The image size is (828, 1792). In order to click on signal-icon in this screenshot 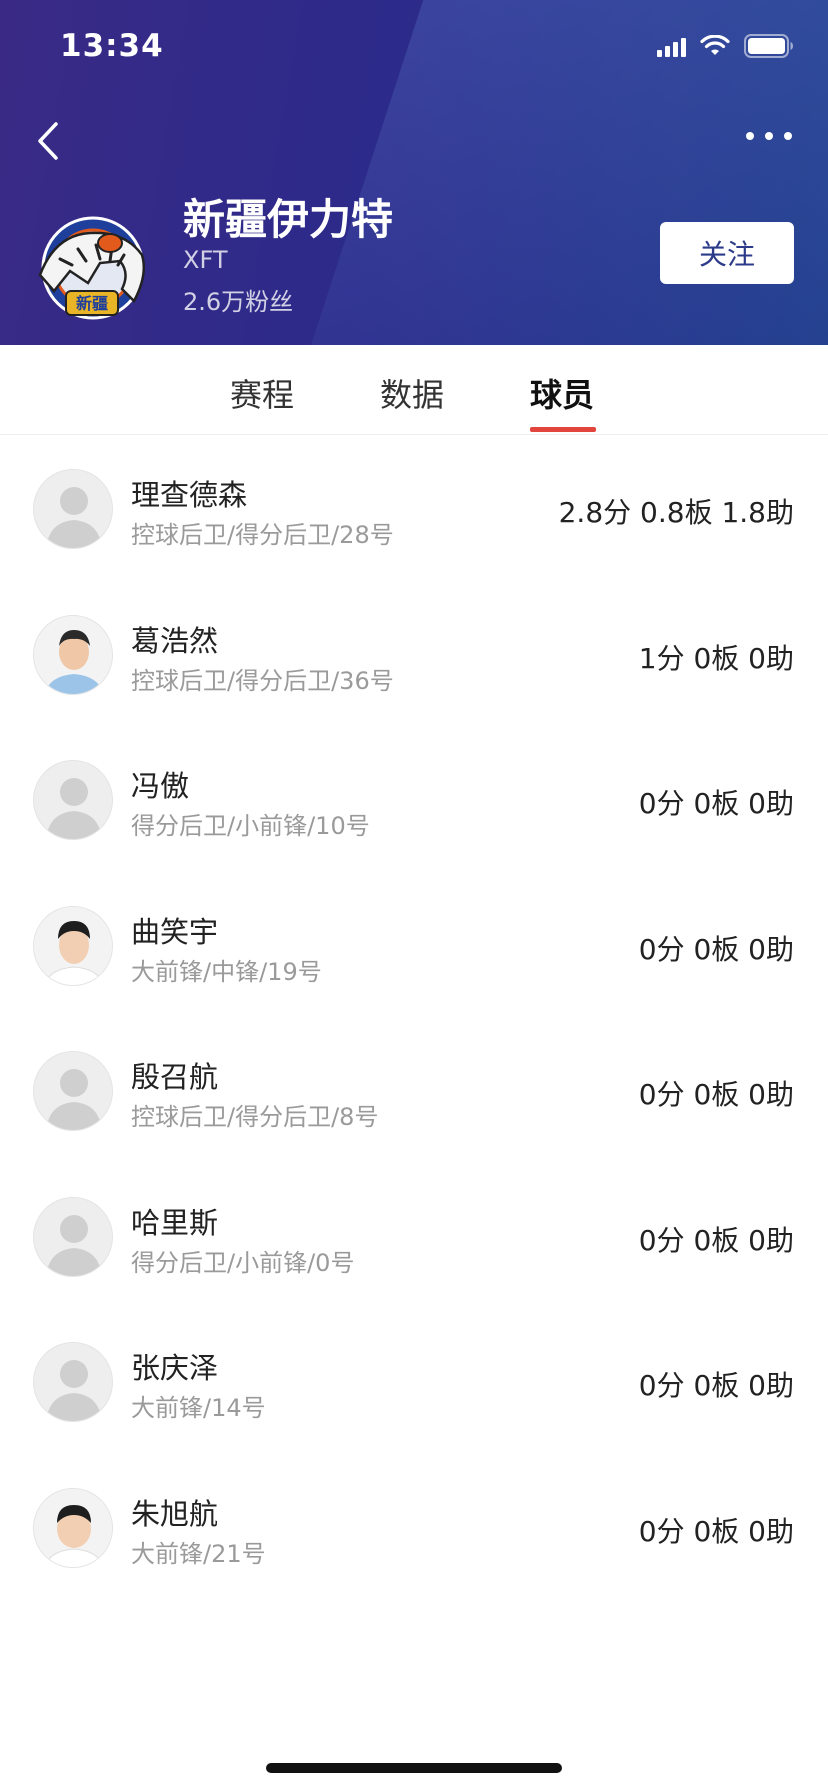, I will do `click(671, 46)`.